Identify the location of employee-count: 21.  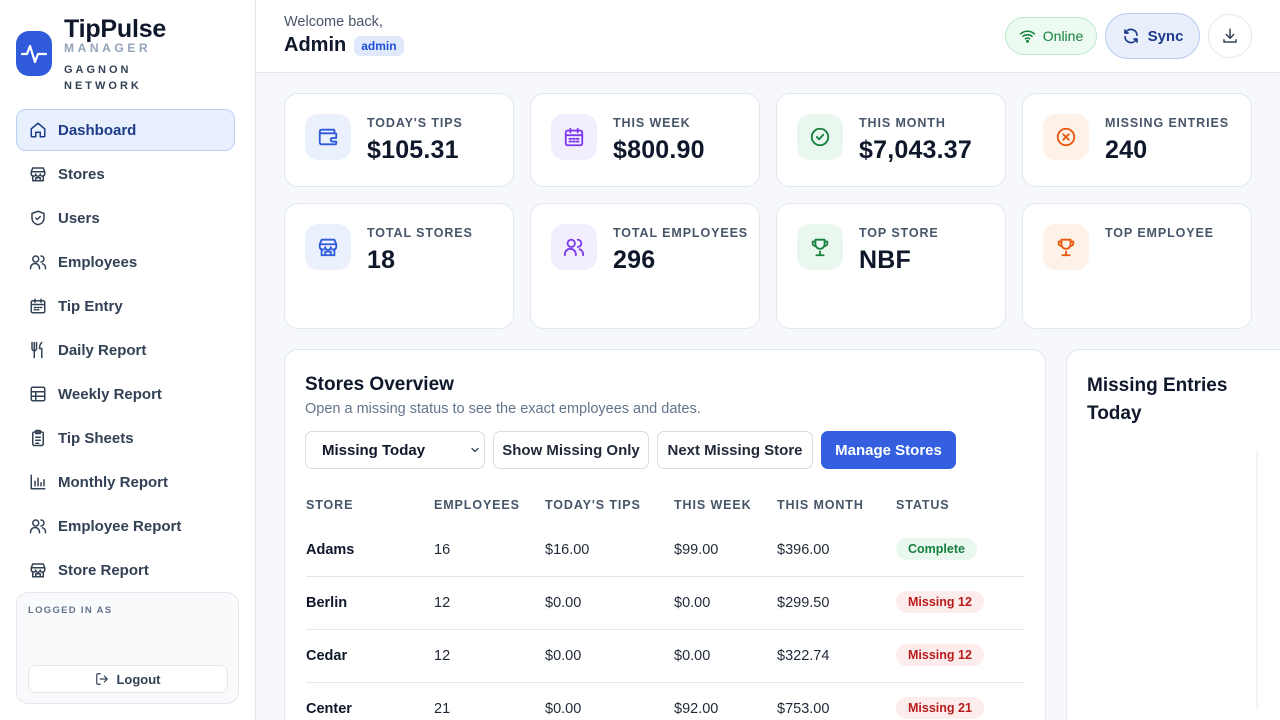
(442, 709).